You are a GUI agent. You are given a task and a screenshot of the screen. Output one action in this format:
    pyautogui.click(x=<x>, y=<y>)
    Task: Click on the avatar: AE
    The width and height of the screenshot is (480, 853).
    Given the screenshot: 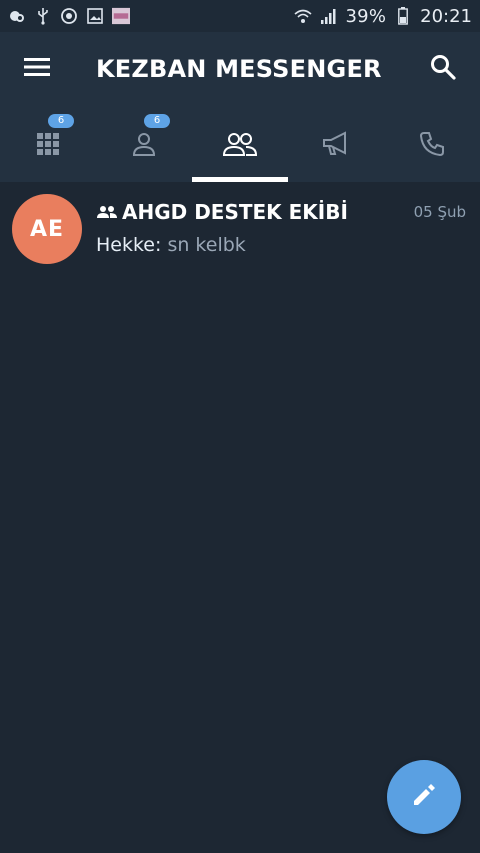 What is the action you would take?
    pyautogui.click(x=47, y=229)
    